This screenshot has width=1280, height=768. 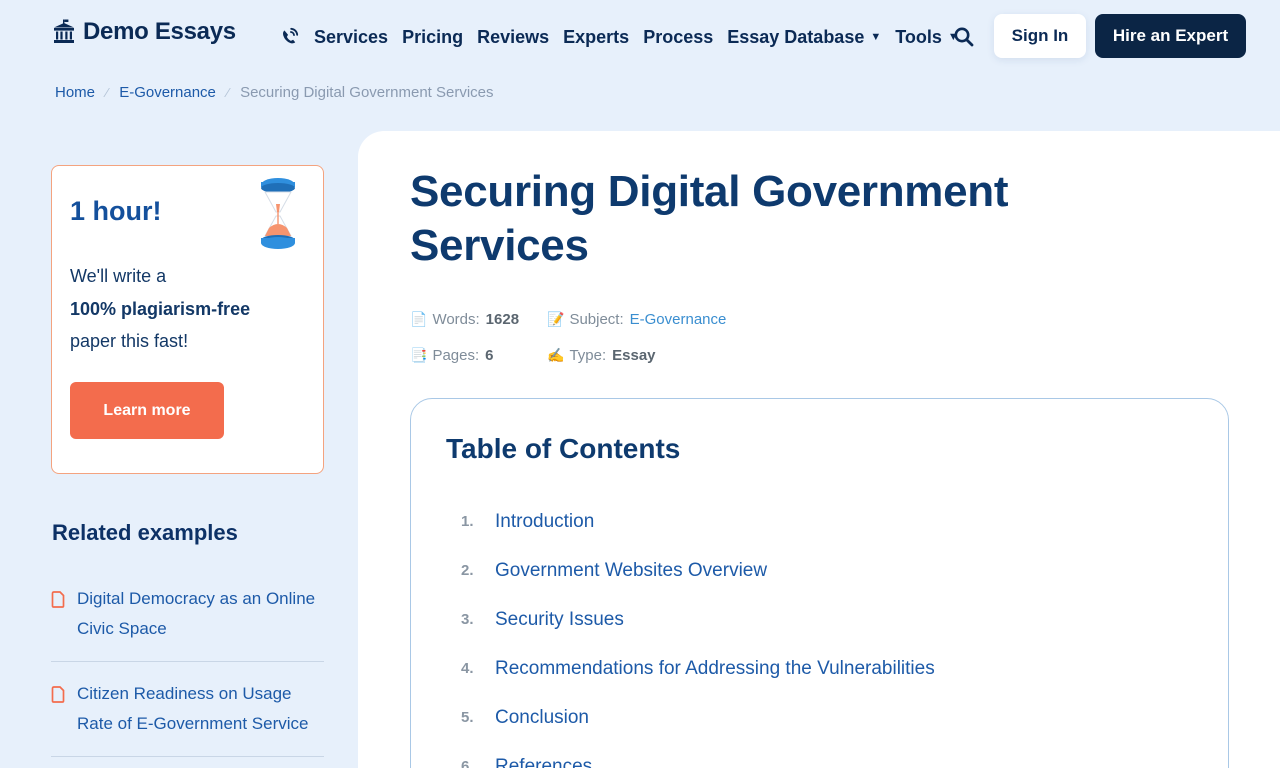 What do you see at coordinates (559, 620) in the screenshot?
I see `toc-link: Security Issues` at bounding box center [559, 620].